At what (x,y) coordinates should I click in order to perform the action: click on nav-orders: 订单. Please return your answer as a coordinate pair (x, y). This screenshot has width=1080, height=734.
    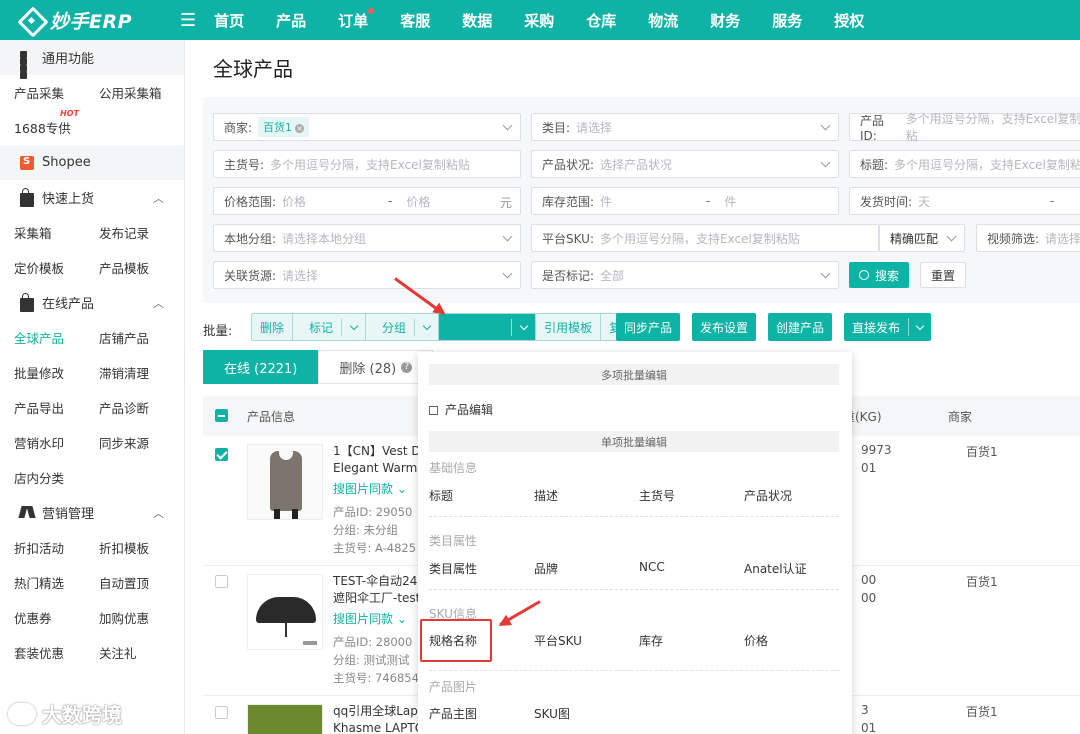
    Looking at the image, I should click on (356, 19).